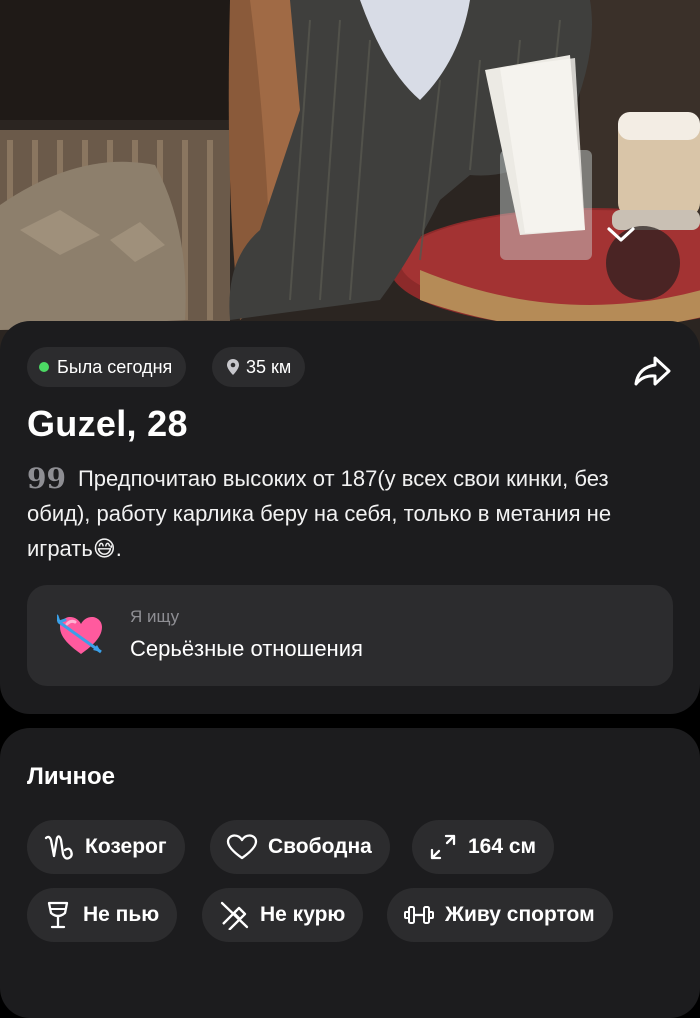 The height and width of the screenshot is (1018, 700). Describe the element at coordinates (44, 367) in the screenshot. I see `online-dot-icon` at that location.